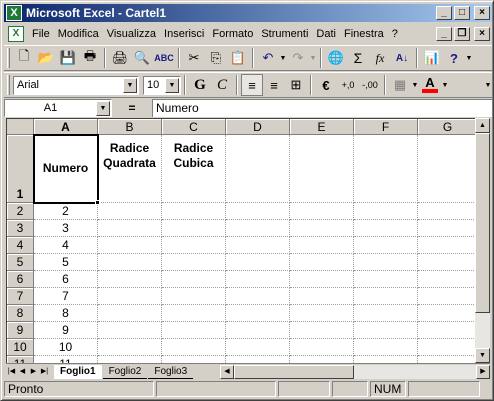 Image resolution: width=494 pixels, height=401 pixels. I want to click on cell-f1, so click(386, 169).